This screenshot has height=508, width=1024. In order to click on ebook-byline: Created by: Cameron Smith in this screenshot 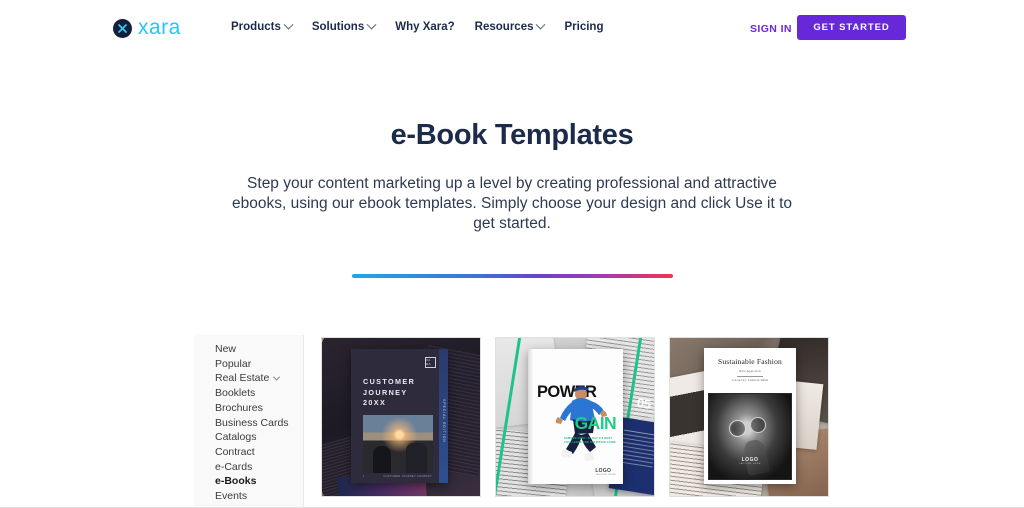, I will do `click(750, 381)`.